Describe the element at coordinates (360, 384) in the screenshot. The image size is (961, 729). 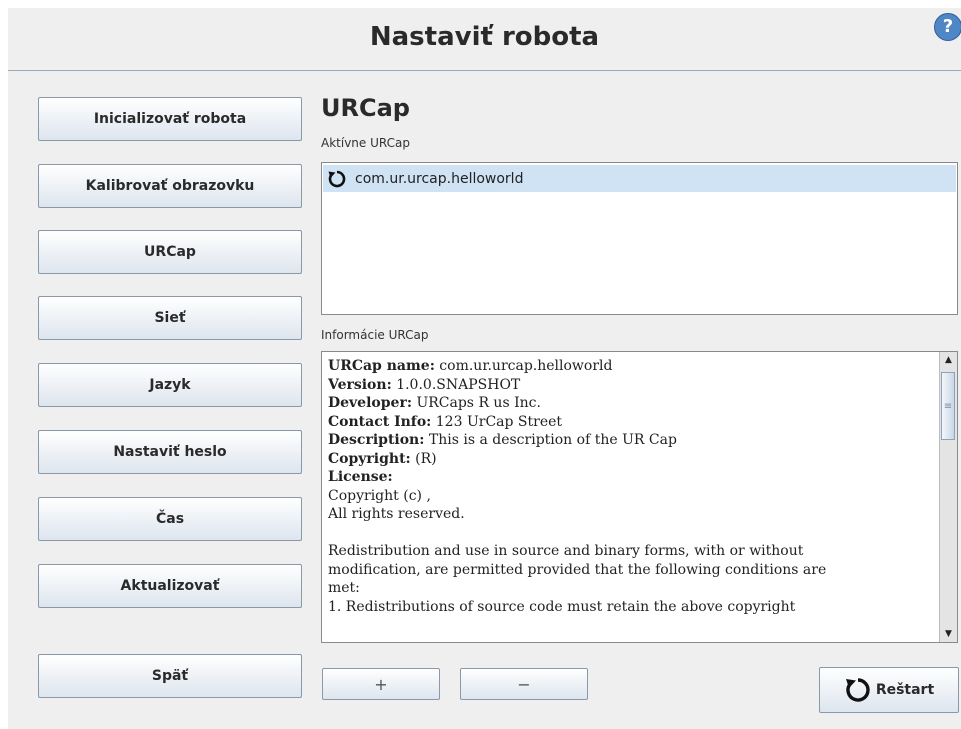
I see `info-key: Version:` at that location.